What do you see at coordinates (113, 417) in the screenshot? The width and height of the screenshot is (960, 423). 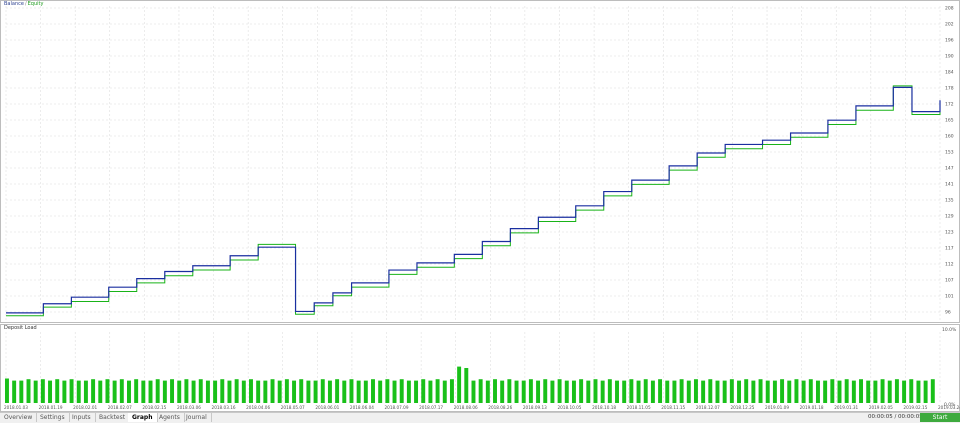 I see `tab-backtest: Backtest` at bounding box center [113, 417].